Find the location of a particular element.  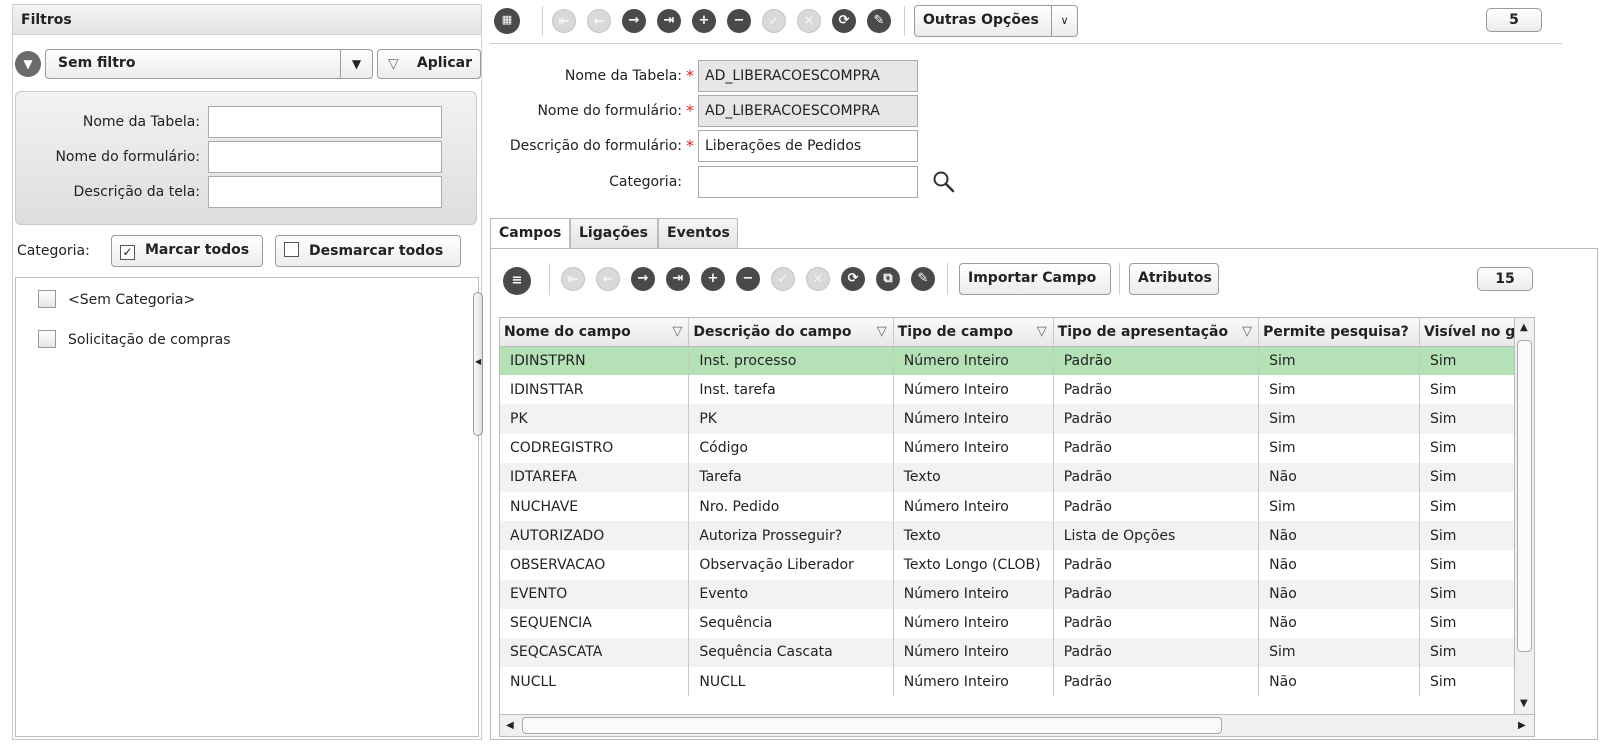

column-header: Tipo de apresentação ▽ is located at coordinates (1156, 332).